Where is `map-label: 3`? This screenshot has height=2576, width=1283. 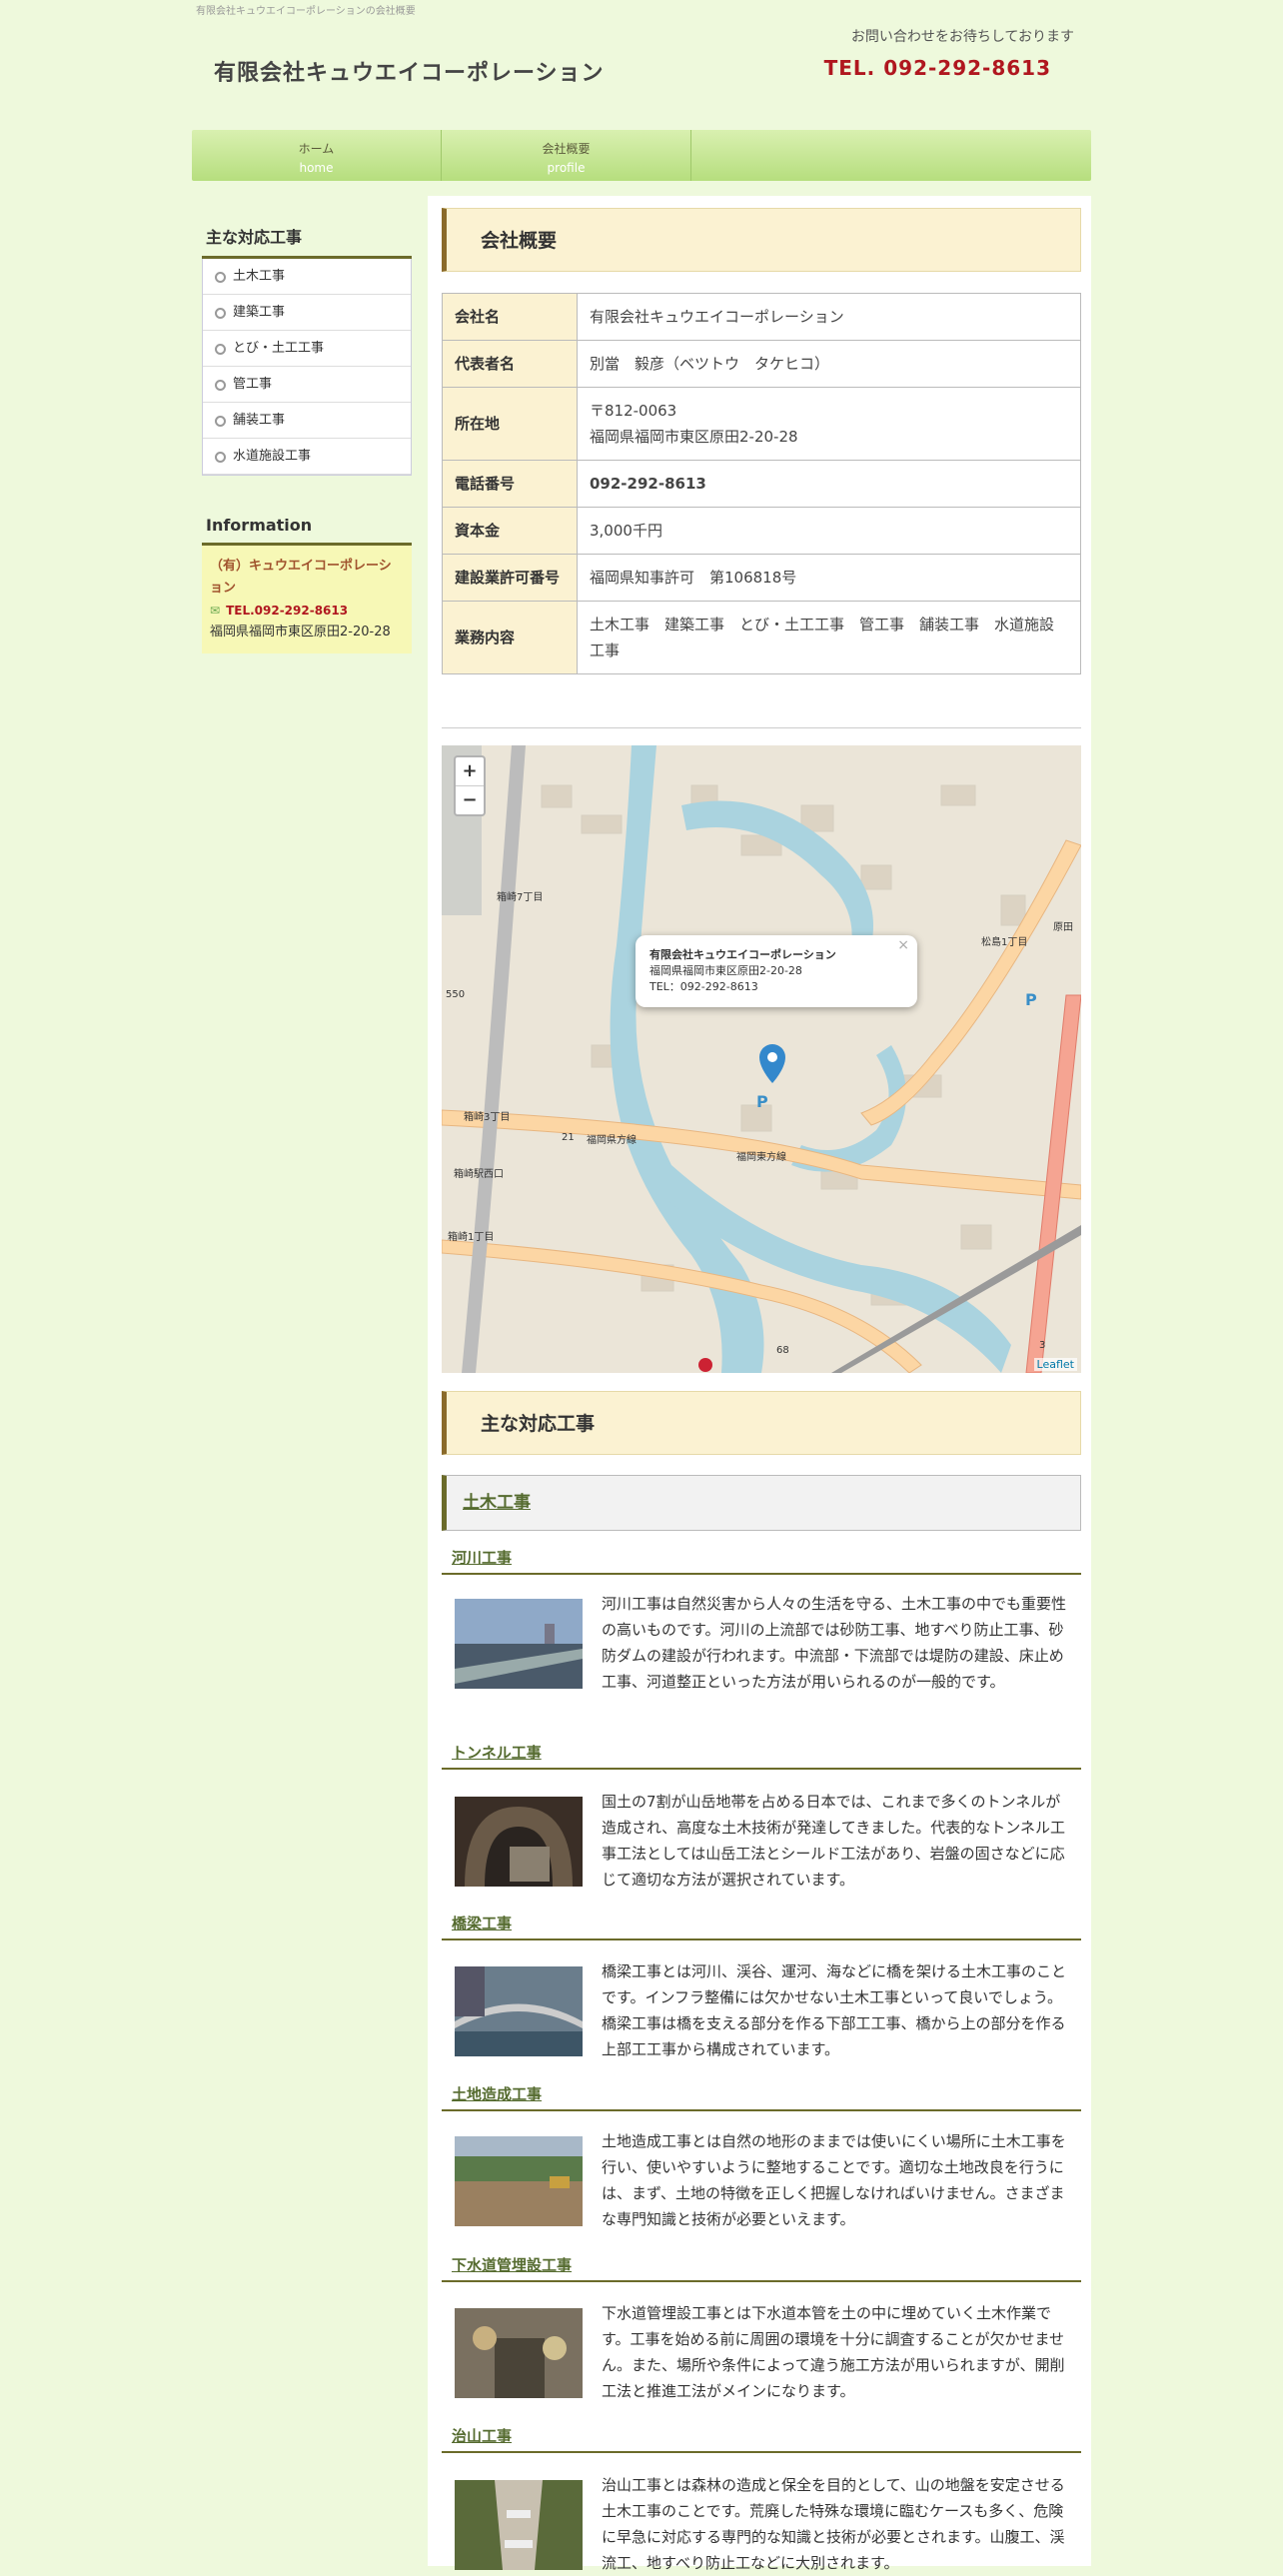
map-label: 3 is located at coordinates (1042, 1345).